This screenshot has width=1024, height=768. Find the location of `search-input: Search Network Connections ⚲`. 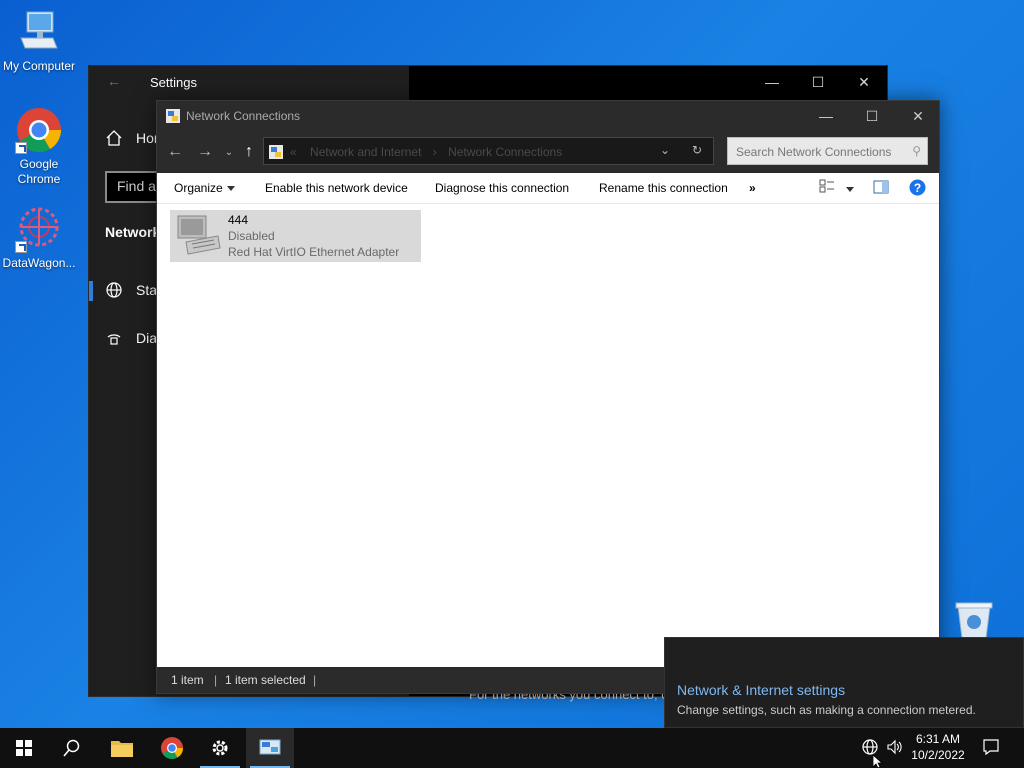

search-input: Search Network Connections ⚲ is located at coordinates (827, 151).